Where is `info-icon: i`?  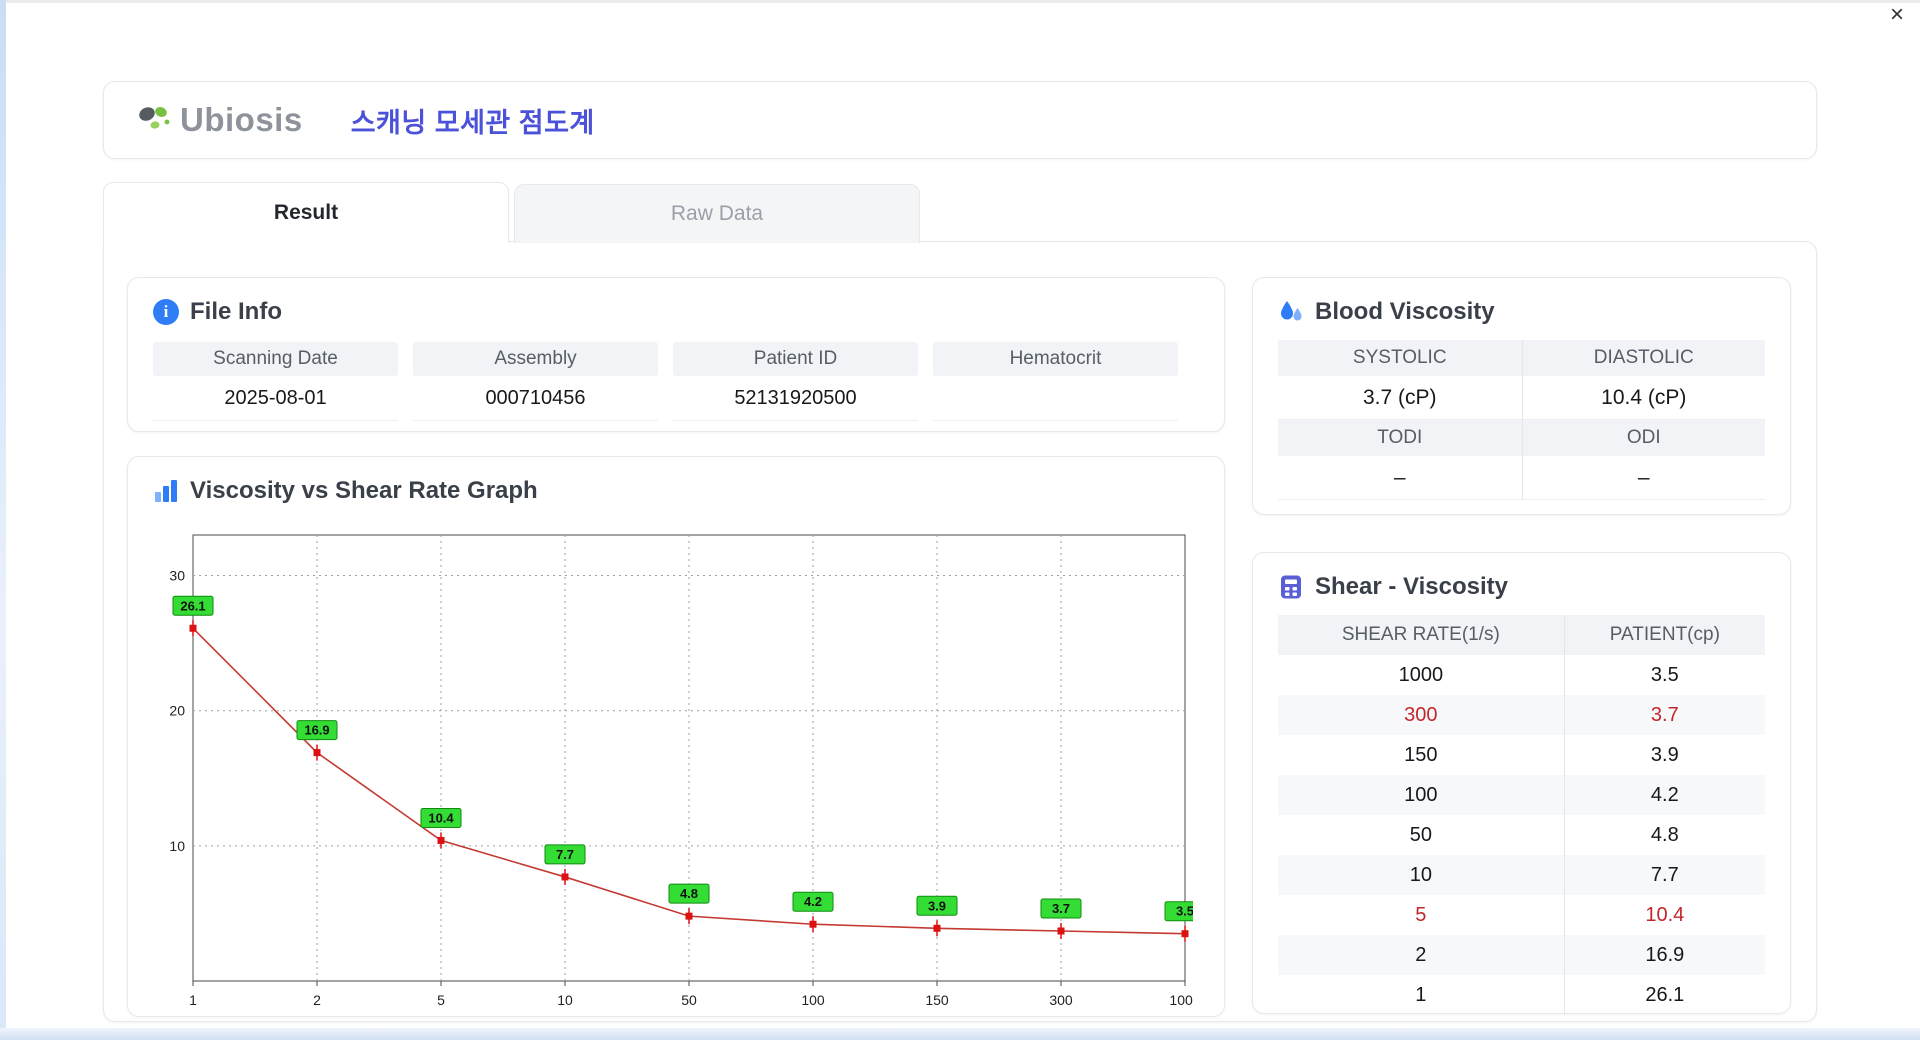 info-icon: i is located at coordinates (166, 312).